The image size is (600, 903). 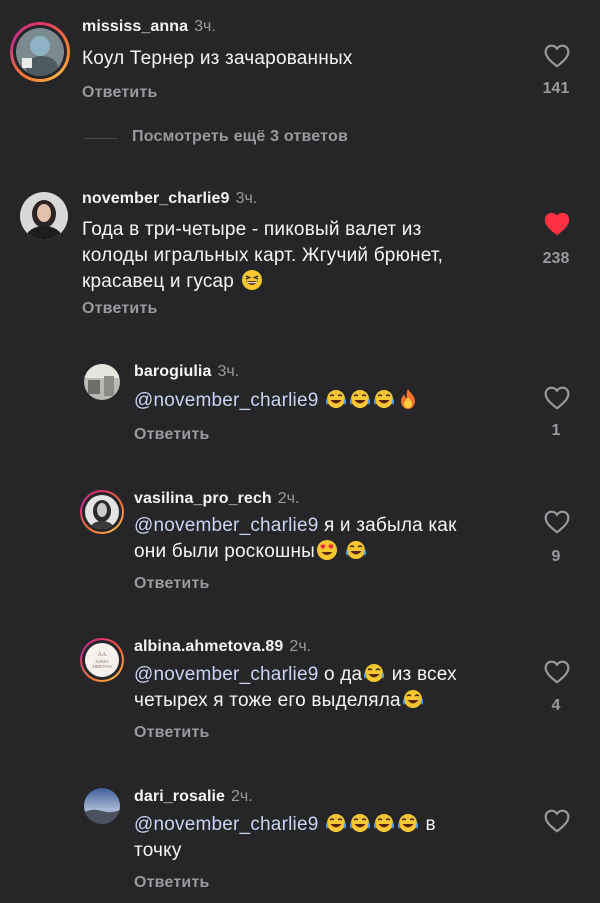 What do you see at coordinates (327, 550) in the screenshot?
I see `heart-eyes-face-icon` at bounding box center [327, 550].